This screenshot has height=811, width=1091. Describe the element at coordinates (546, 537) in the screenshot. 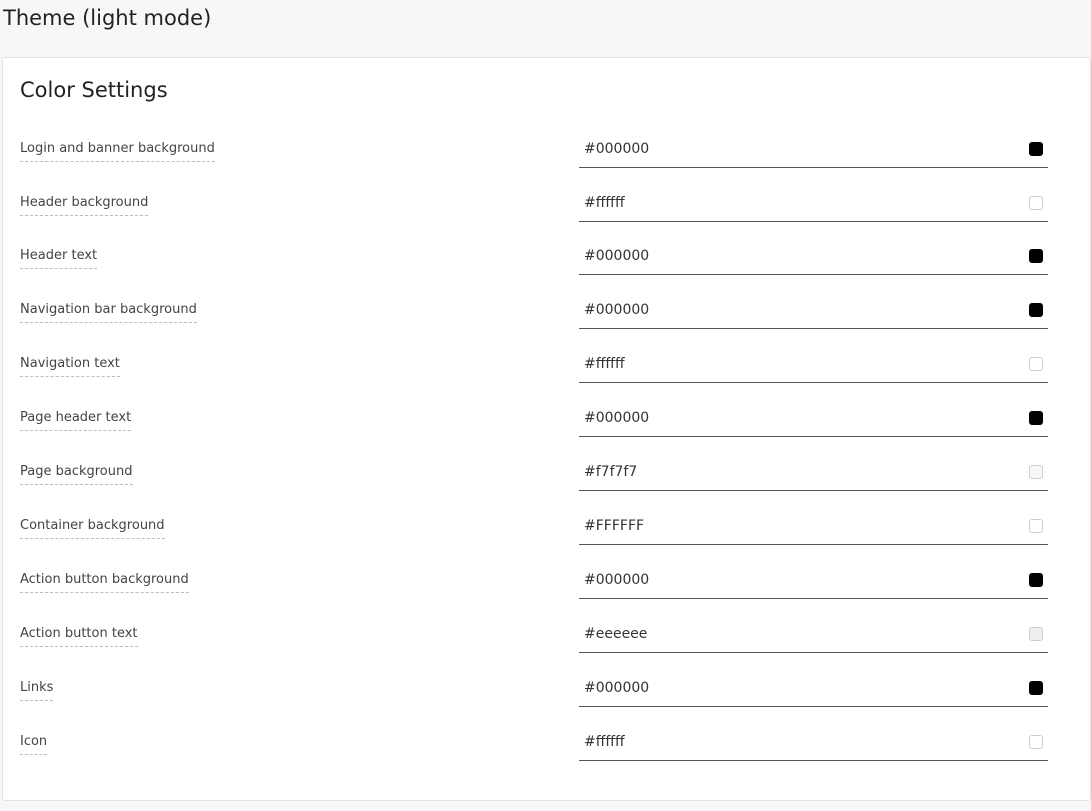

I see `setting-row-container-background: Container background` at that location.